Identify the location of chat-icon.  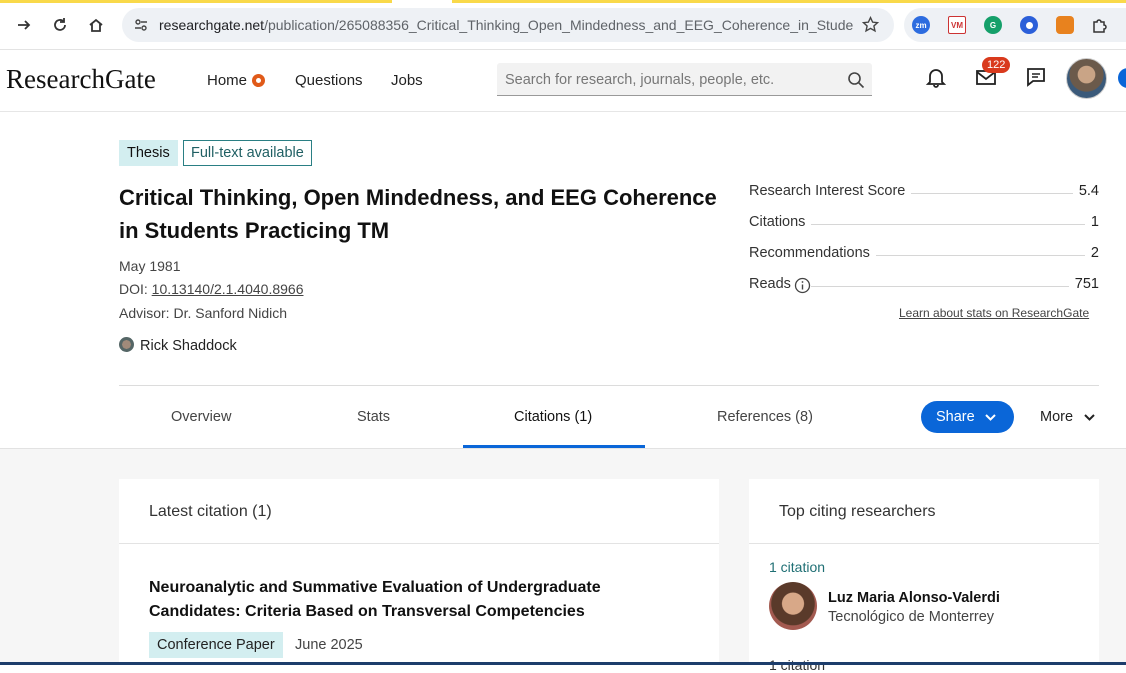
(1037, 78).